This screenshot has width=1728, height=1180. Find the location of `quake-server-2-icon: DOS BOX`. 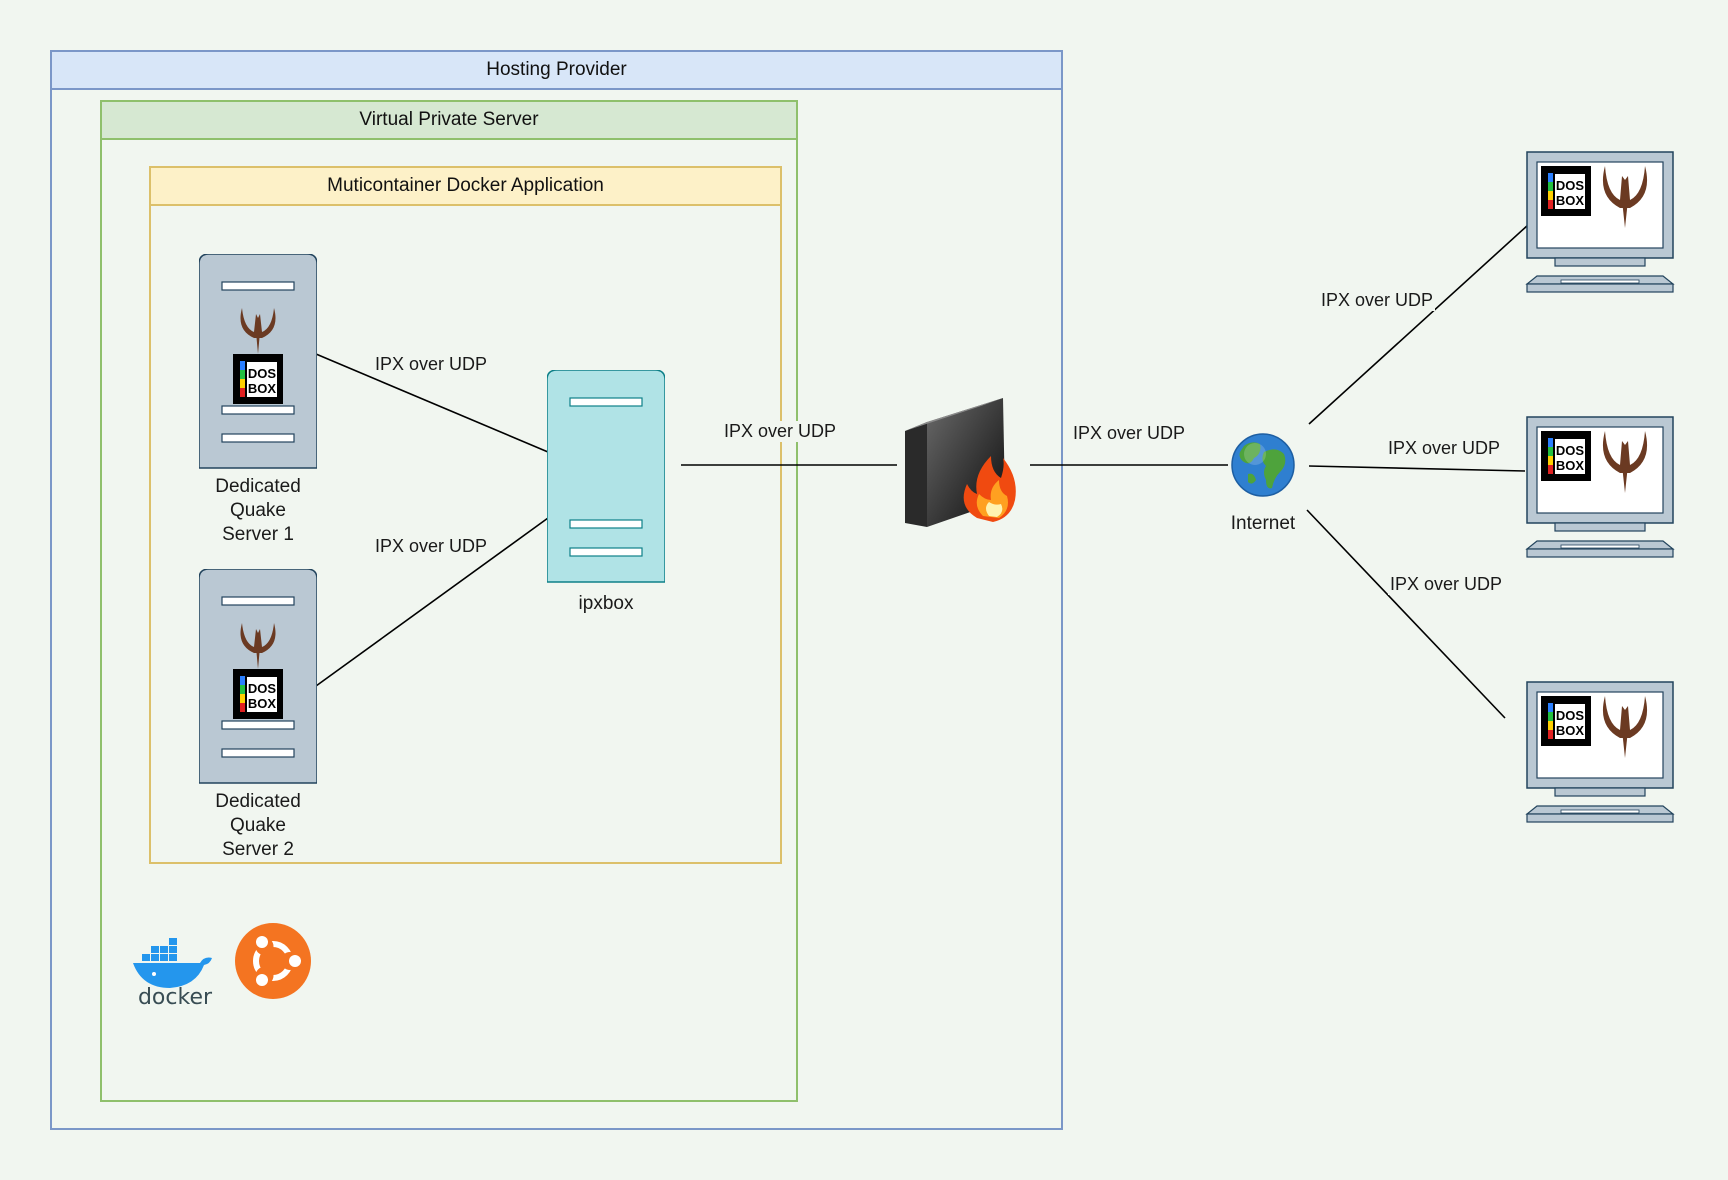

quake-server-2-icon: DOS BOX is located at coordinates (258, 676).